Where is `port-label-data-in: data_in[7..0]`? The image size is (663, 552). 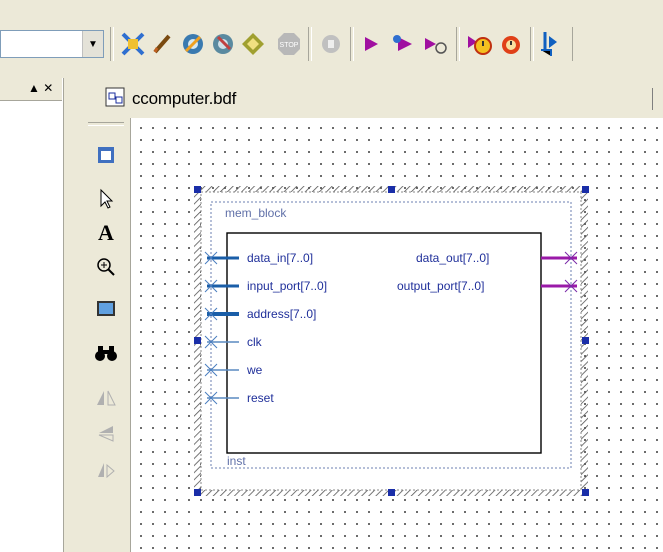
port-label-data-in: data_in[7..0] is located at coordinates (280, 258).